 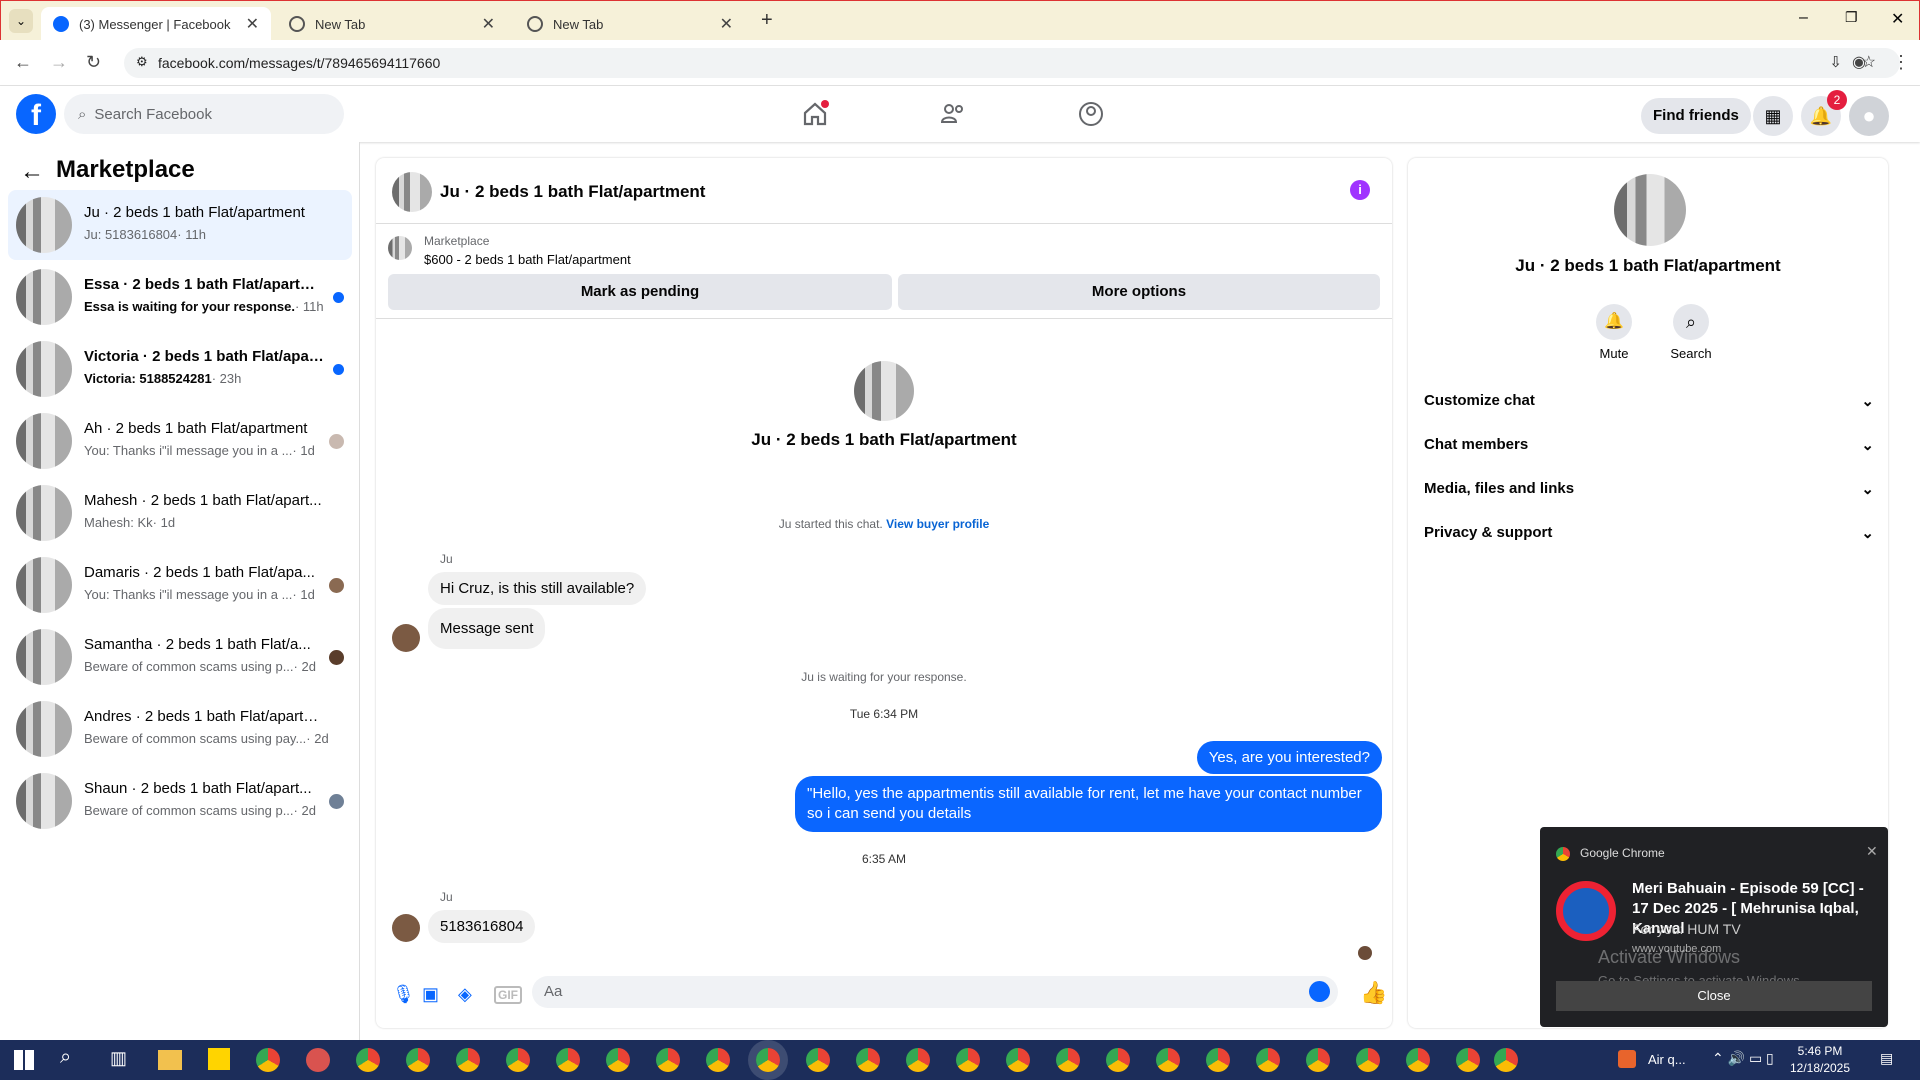 I want to click on message-input: Aa, so click(x=935, y=992).